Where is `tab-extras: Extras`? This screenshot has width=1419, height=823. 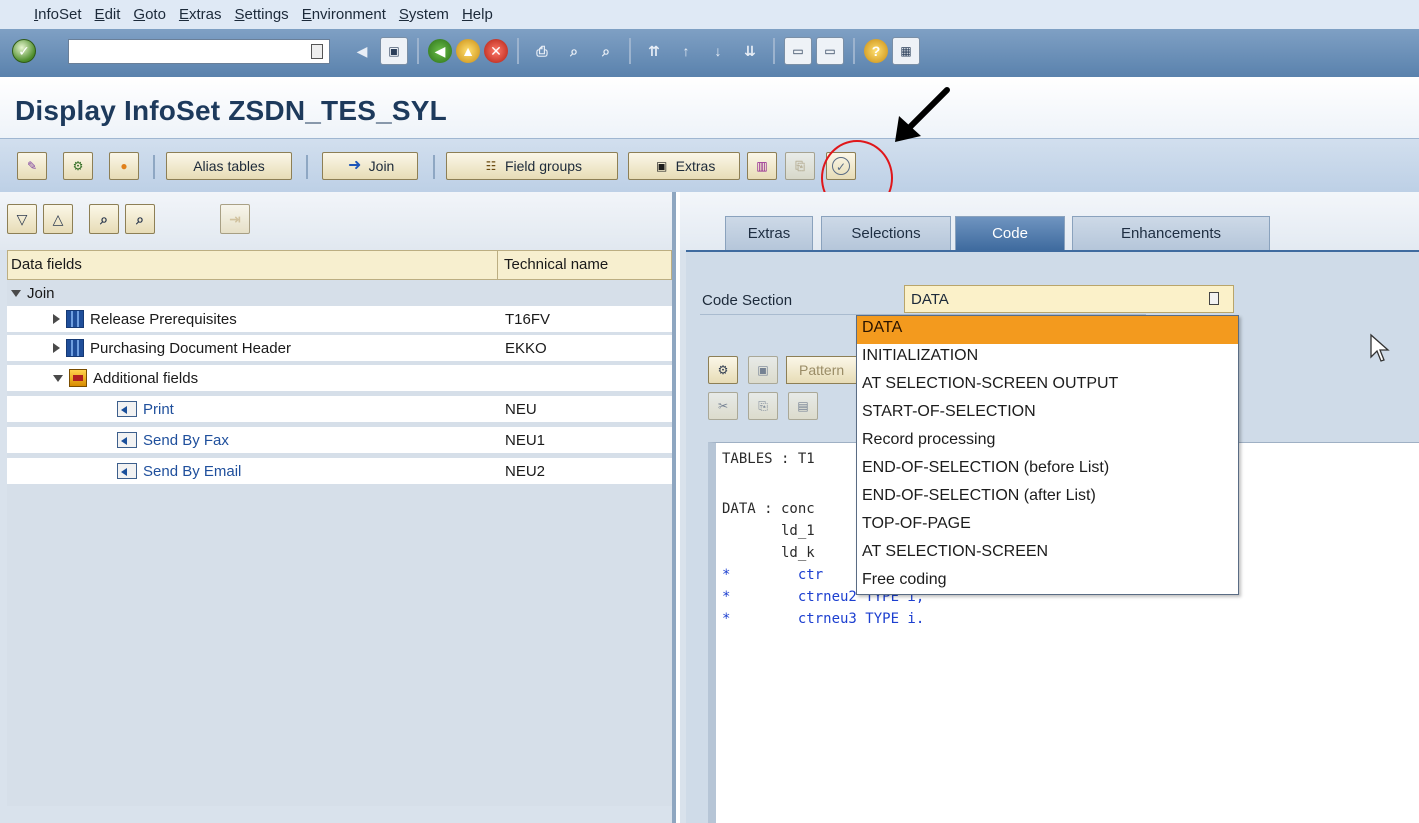
tab-extras: Extras is located at coordinates (769, 233).